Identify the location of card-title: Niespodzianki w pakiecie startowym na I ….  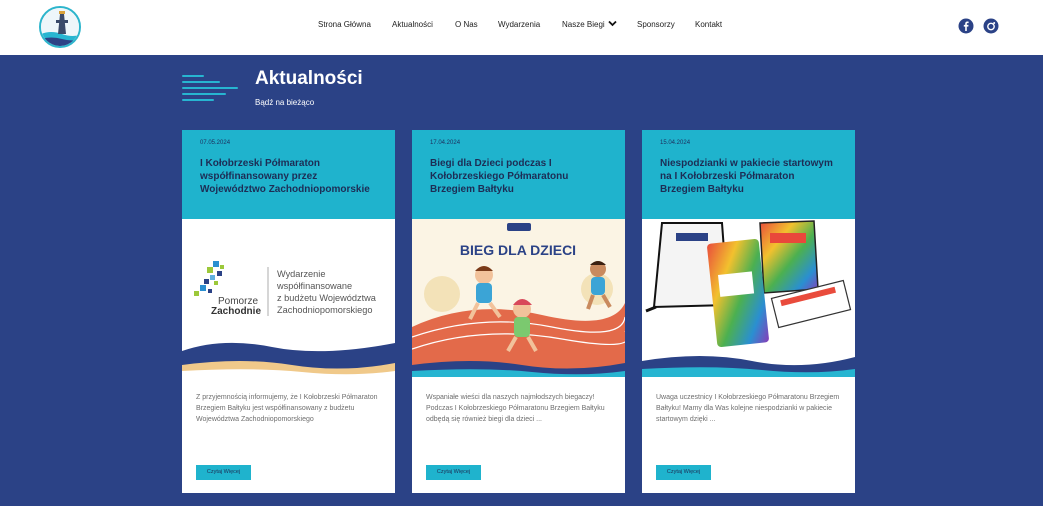
(748, 176).